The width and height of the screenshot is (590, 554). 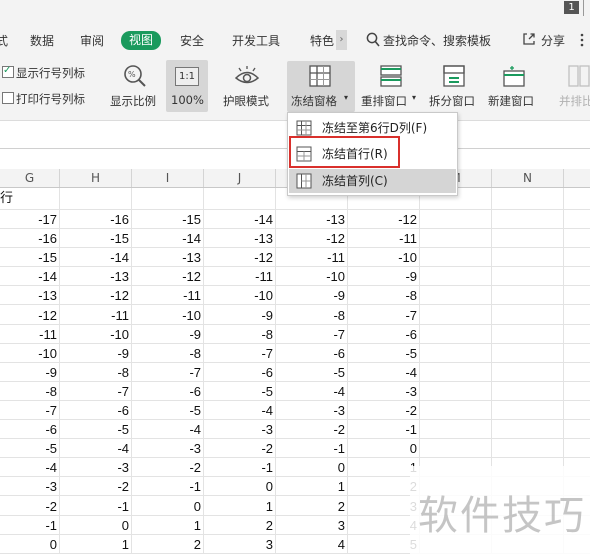 What do you see at coordinates (573, 88) in the screenshot?
I see `side-by-side-button: 并排比` at bounding box center [573, 88].